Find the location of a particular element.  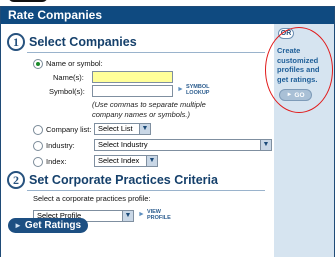

names-label: Name(s): is located at coordinates (68, 77).